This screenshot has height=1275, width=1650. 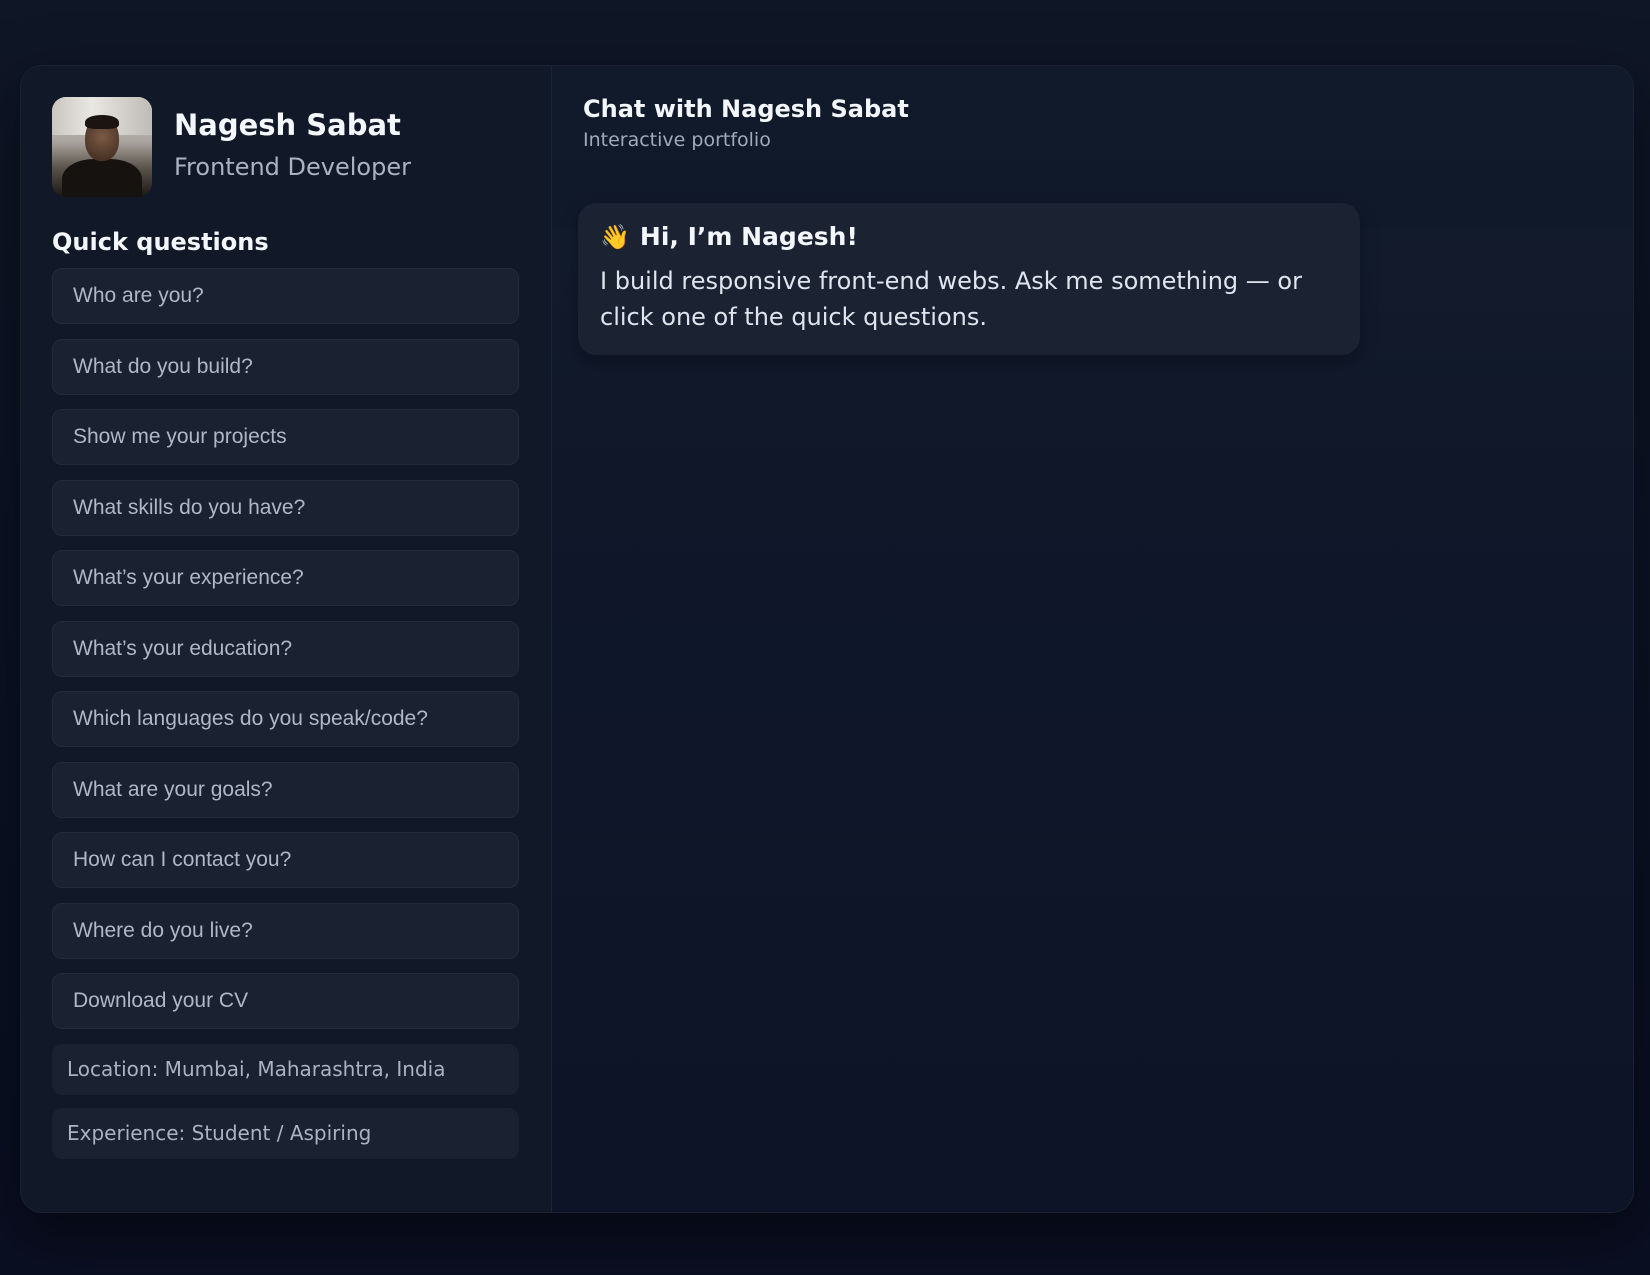 What do you see at coordinates (160, 242) in the screenshot?
I see `quick-questions-title: Quick questions` at bounding box center [160, 242].